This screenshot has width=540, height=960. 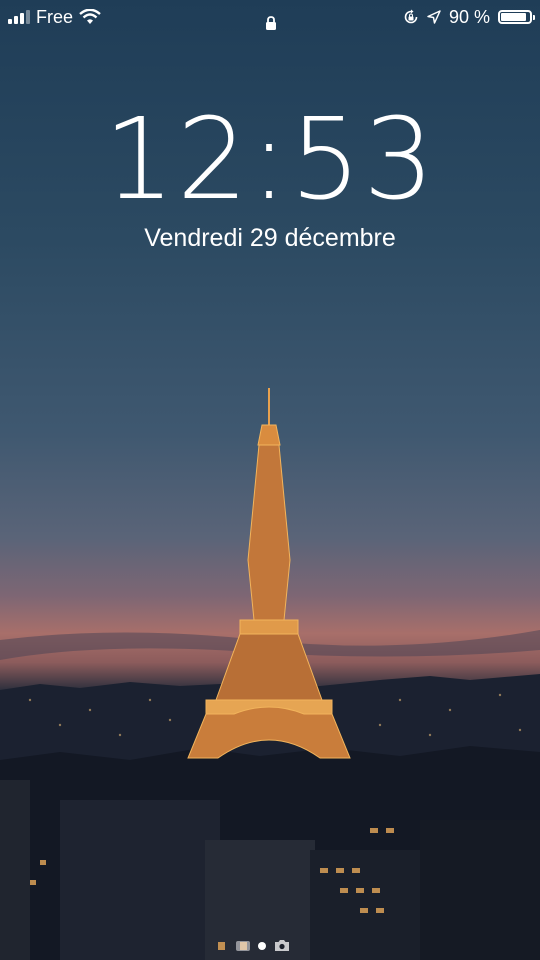 I want to click on battery-percent: 90 %, so click(x=469, y=17).